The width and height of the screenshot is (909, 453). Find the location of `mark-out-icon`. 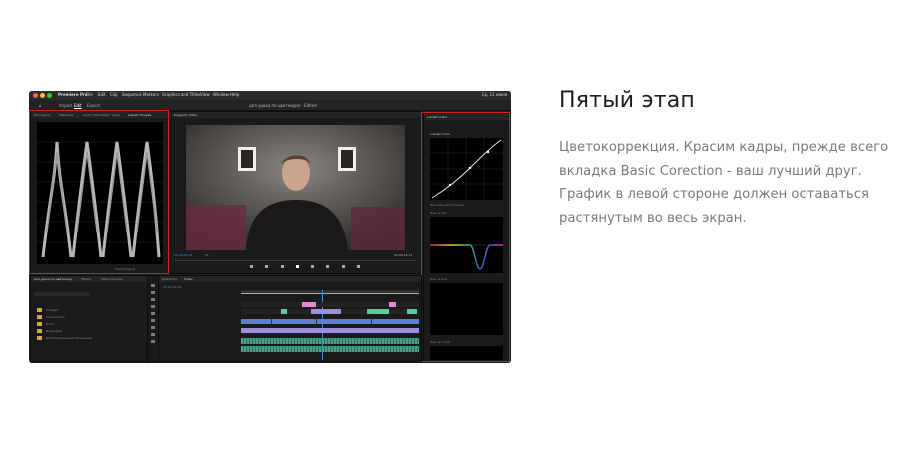

mark-out-icon is located at coordinates (267, 266).